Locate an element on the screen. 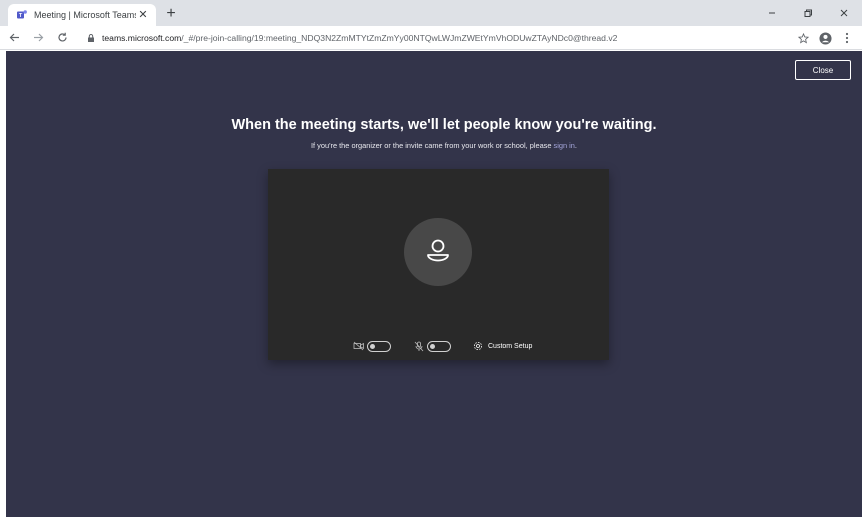 The height and width of the screenshot is (517, 862). custom-setup-button: Custom Setup is located at coordinates (502, 346).